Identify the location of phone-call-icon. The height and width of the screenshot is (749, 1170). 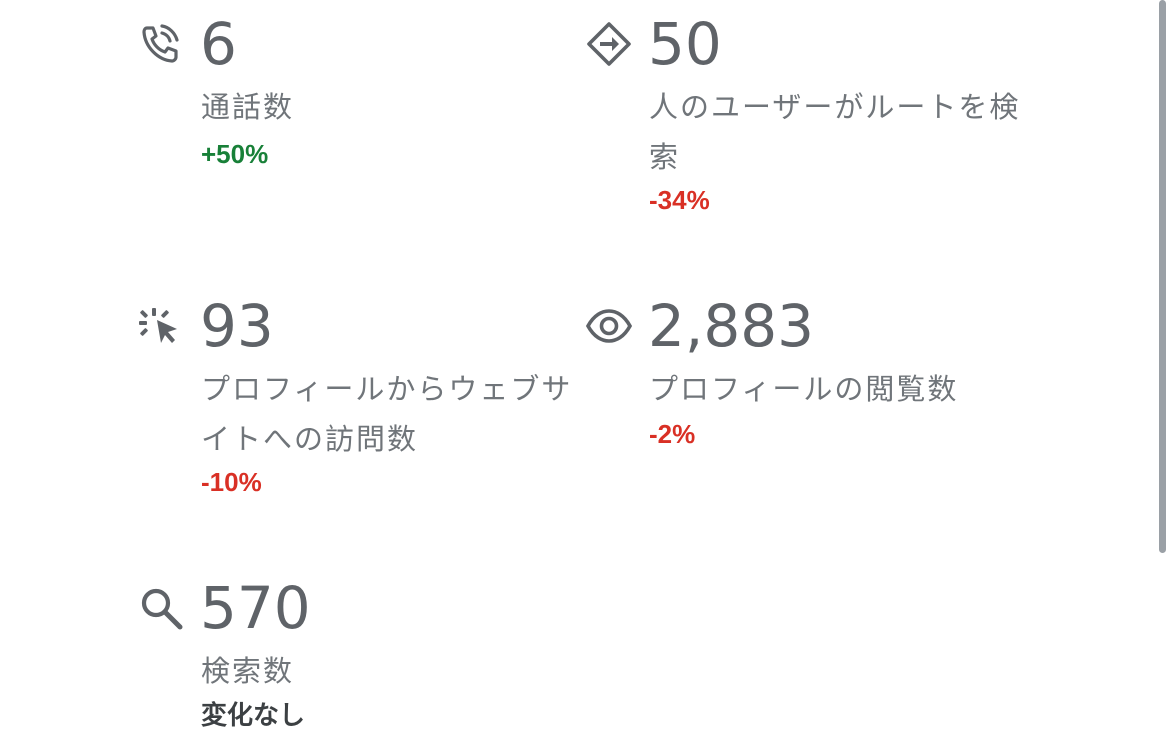
(161, 44).